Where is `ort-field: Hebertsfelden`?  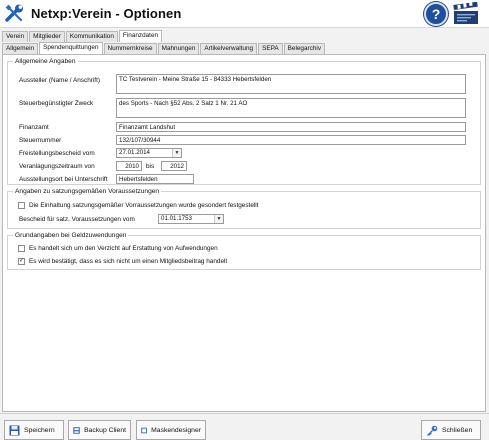
ort-field: Hebertsfelden is located at coordinates (155, 179).